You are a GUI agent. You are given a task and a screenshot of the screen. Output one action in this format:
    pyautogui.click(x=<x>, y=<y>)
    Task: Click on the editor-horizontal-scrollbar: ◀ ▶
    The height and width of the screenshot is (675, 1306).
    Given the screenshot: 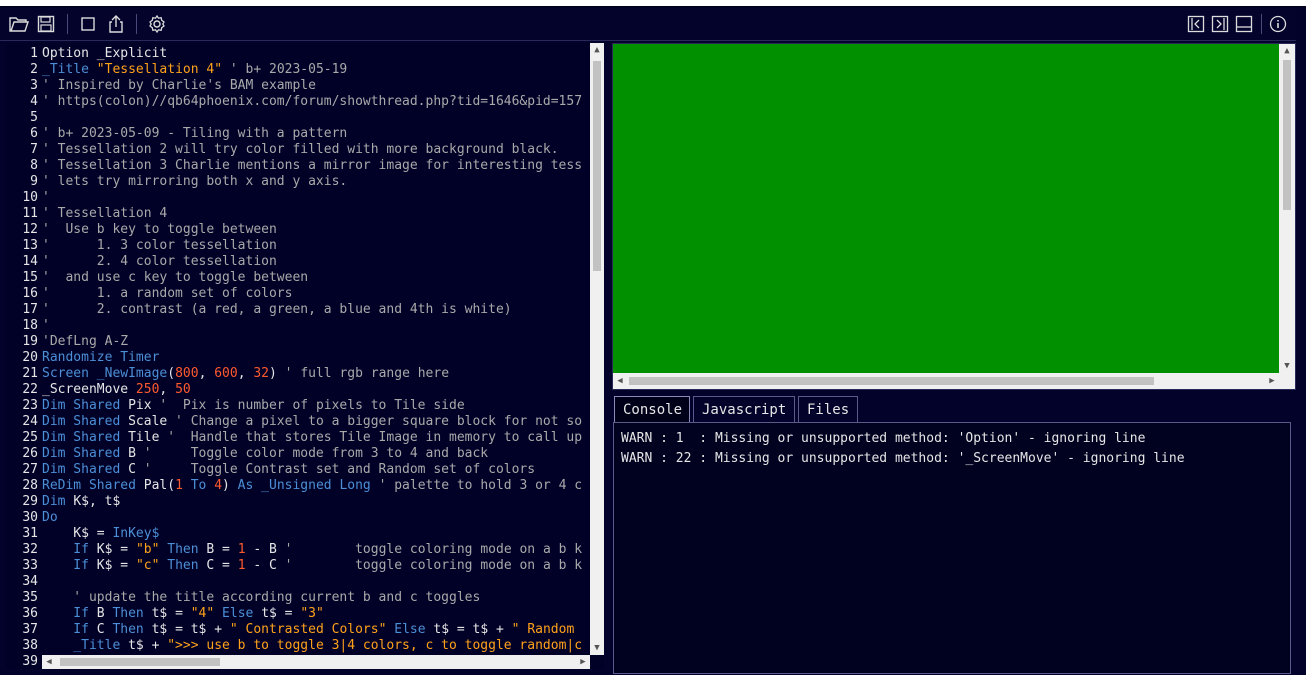 What is the action you would take?
    pyautogui.click(x=316, y=662)
    